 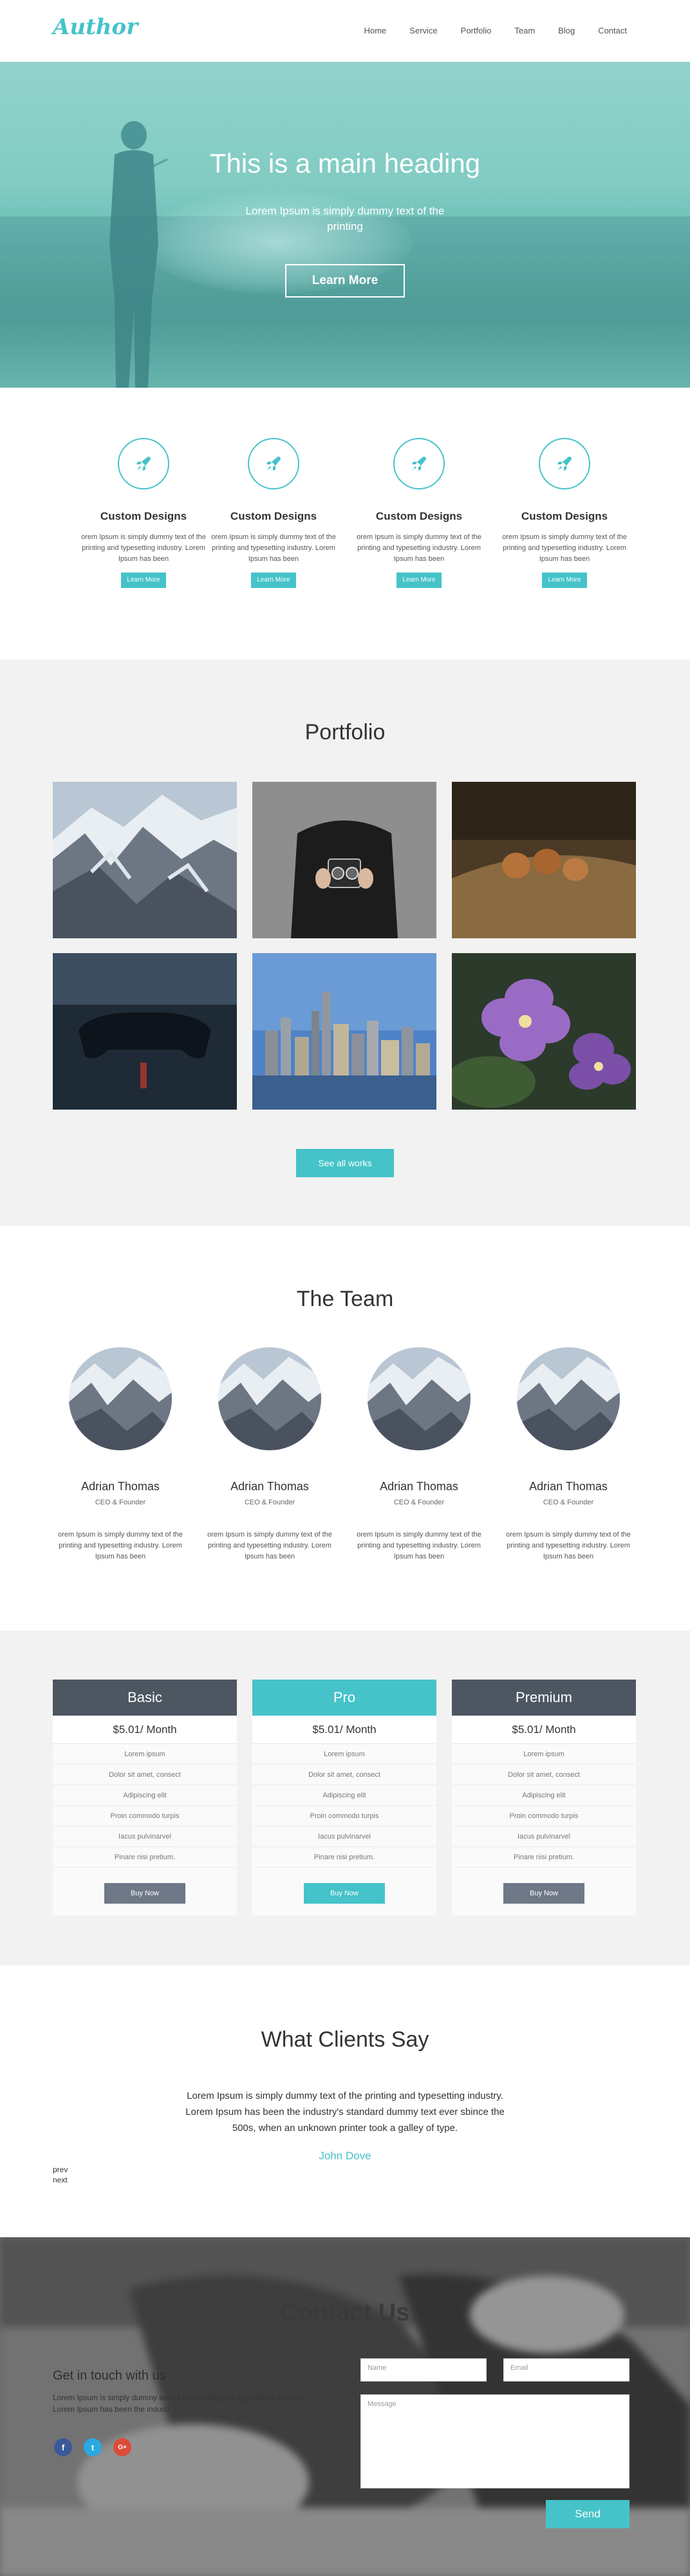 I want to click on portfolio-item-flower, so click(x=544, y=1031).